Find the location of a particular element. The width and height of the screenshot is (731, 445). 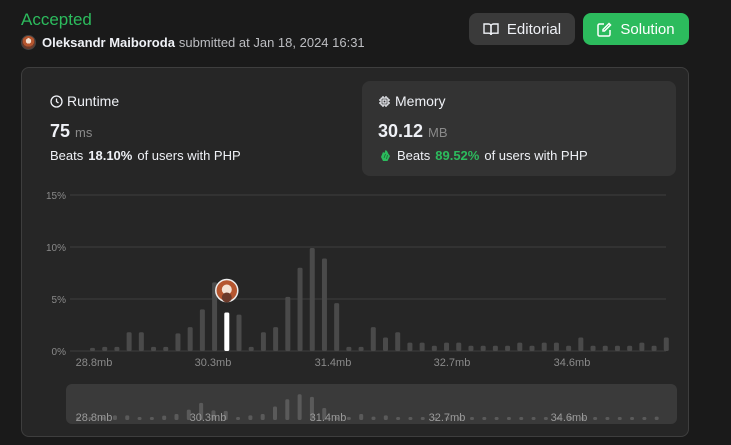

chart-range-slider: 28.8mb 30.3mb 31.4mb 32.7mb 34.6mb is located at coordinates (371, 404).